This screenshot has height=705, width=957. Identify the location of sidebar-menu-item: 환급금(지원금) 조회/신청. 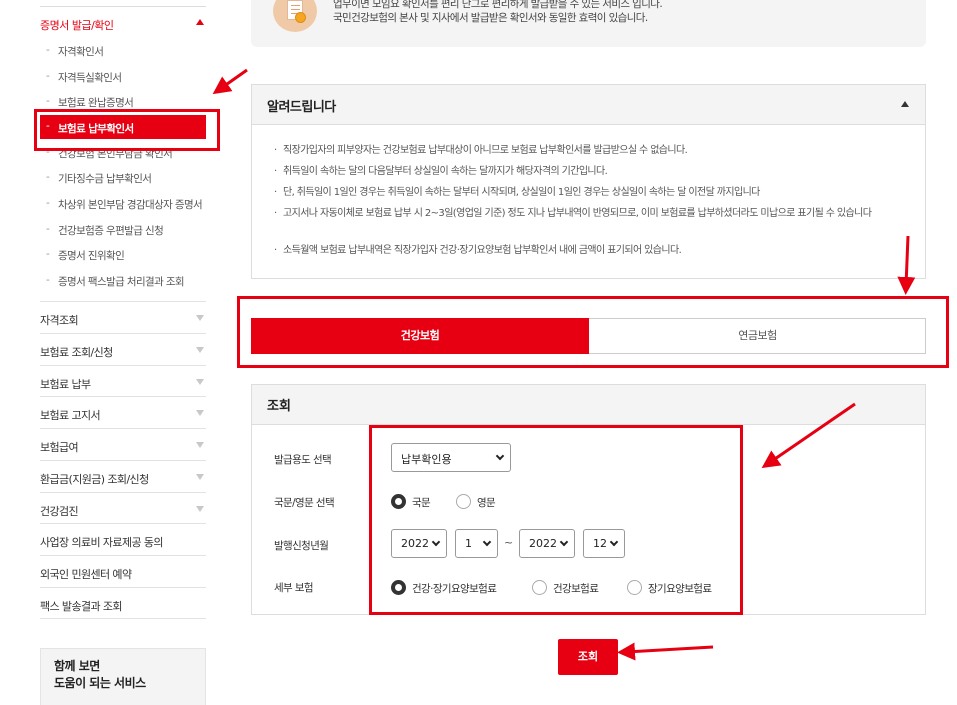
(123, 476).